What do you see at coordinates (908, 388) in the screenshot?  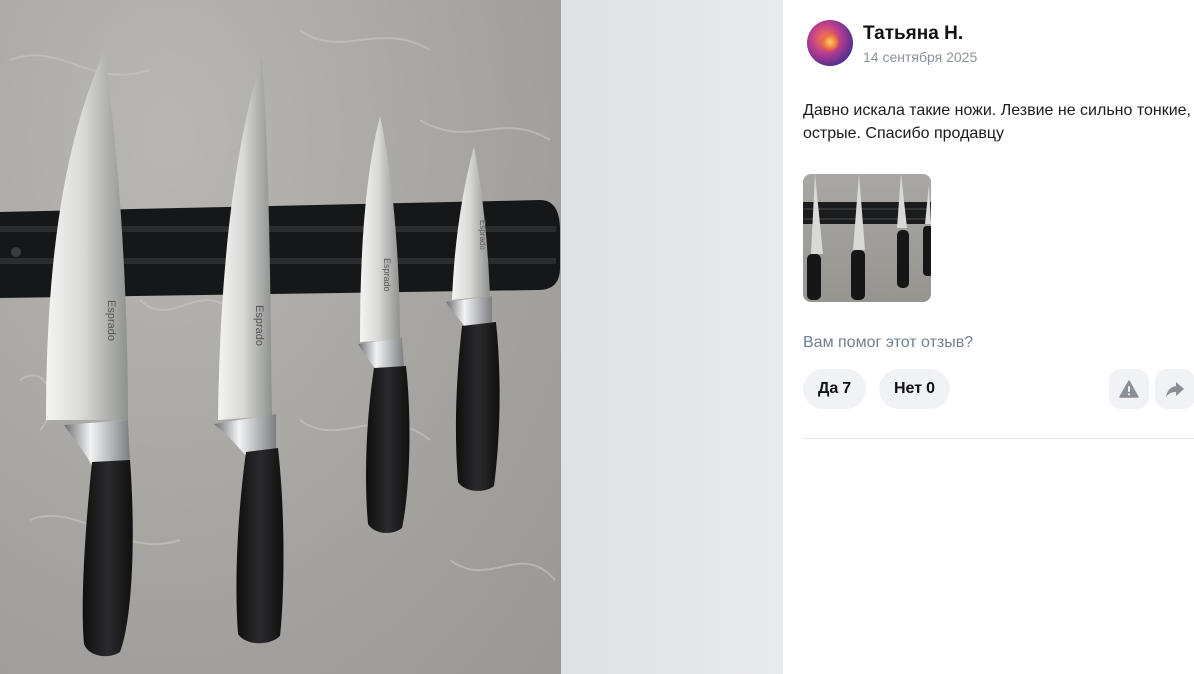 I see `vote-no-label: Нет` at bounding box center [908, 388].